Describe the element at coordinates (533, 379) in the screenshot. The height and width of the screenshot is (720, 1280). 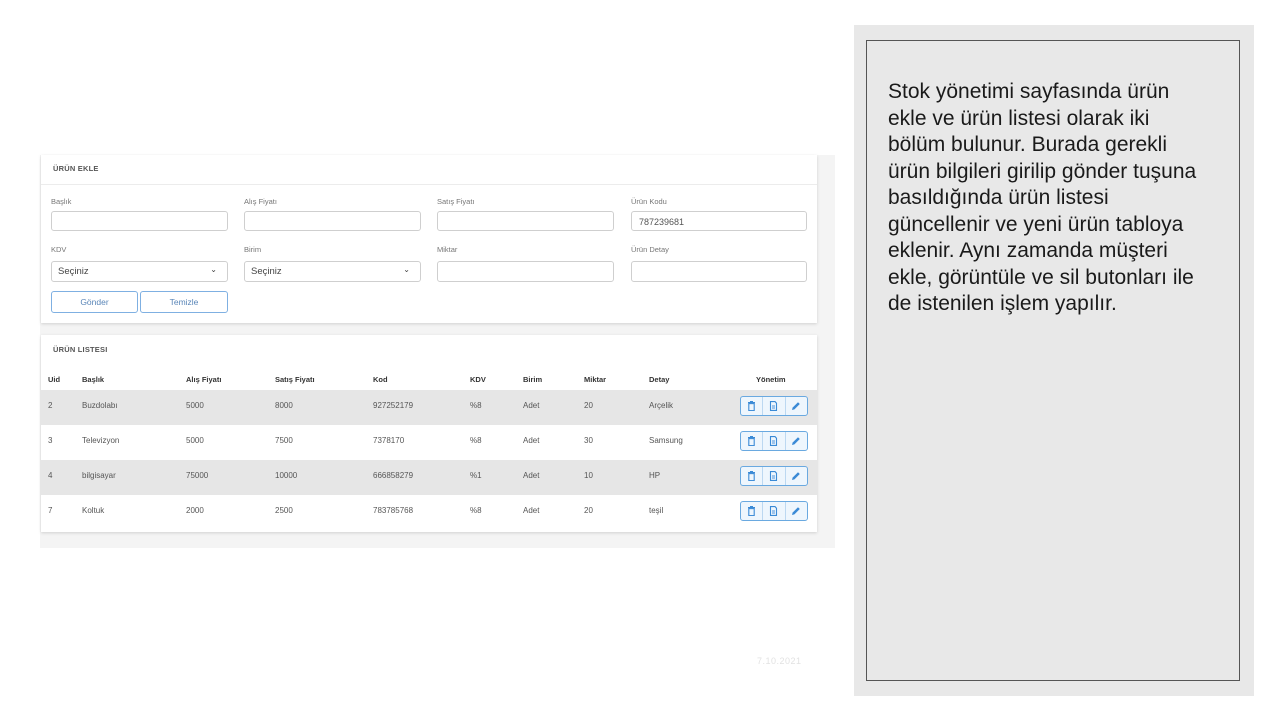
I see `column-header: Birim` at that location.